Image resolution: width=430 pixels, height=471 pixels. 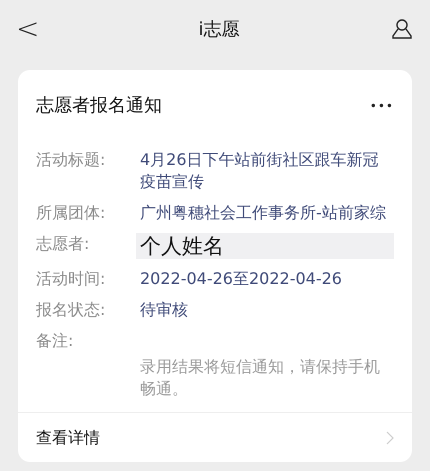 What do you see at coordinates (402, 29) in the screenshot?
I see `user-icon` at bounding box center [402, 29].